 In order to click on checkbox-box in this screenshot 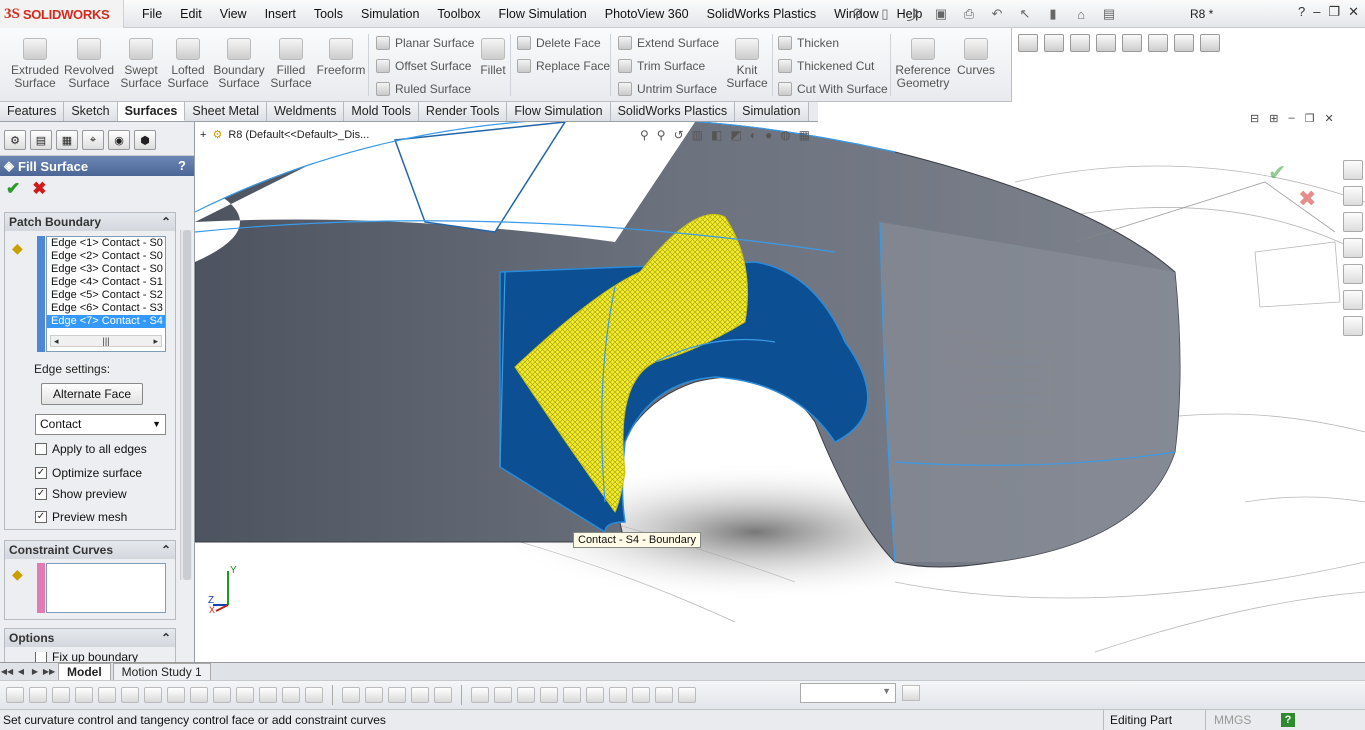, I will do `click(41, 449)`.